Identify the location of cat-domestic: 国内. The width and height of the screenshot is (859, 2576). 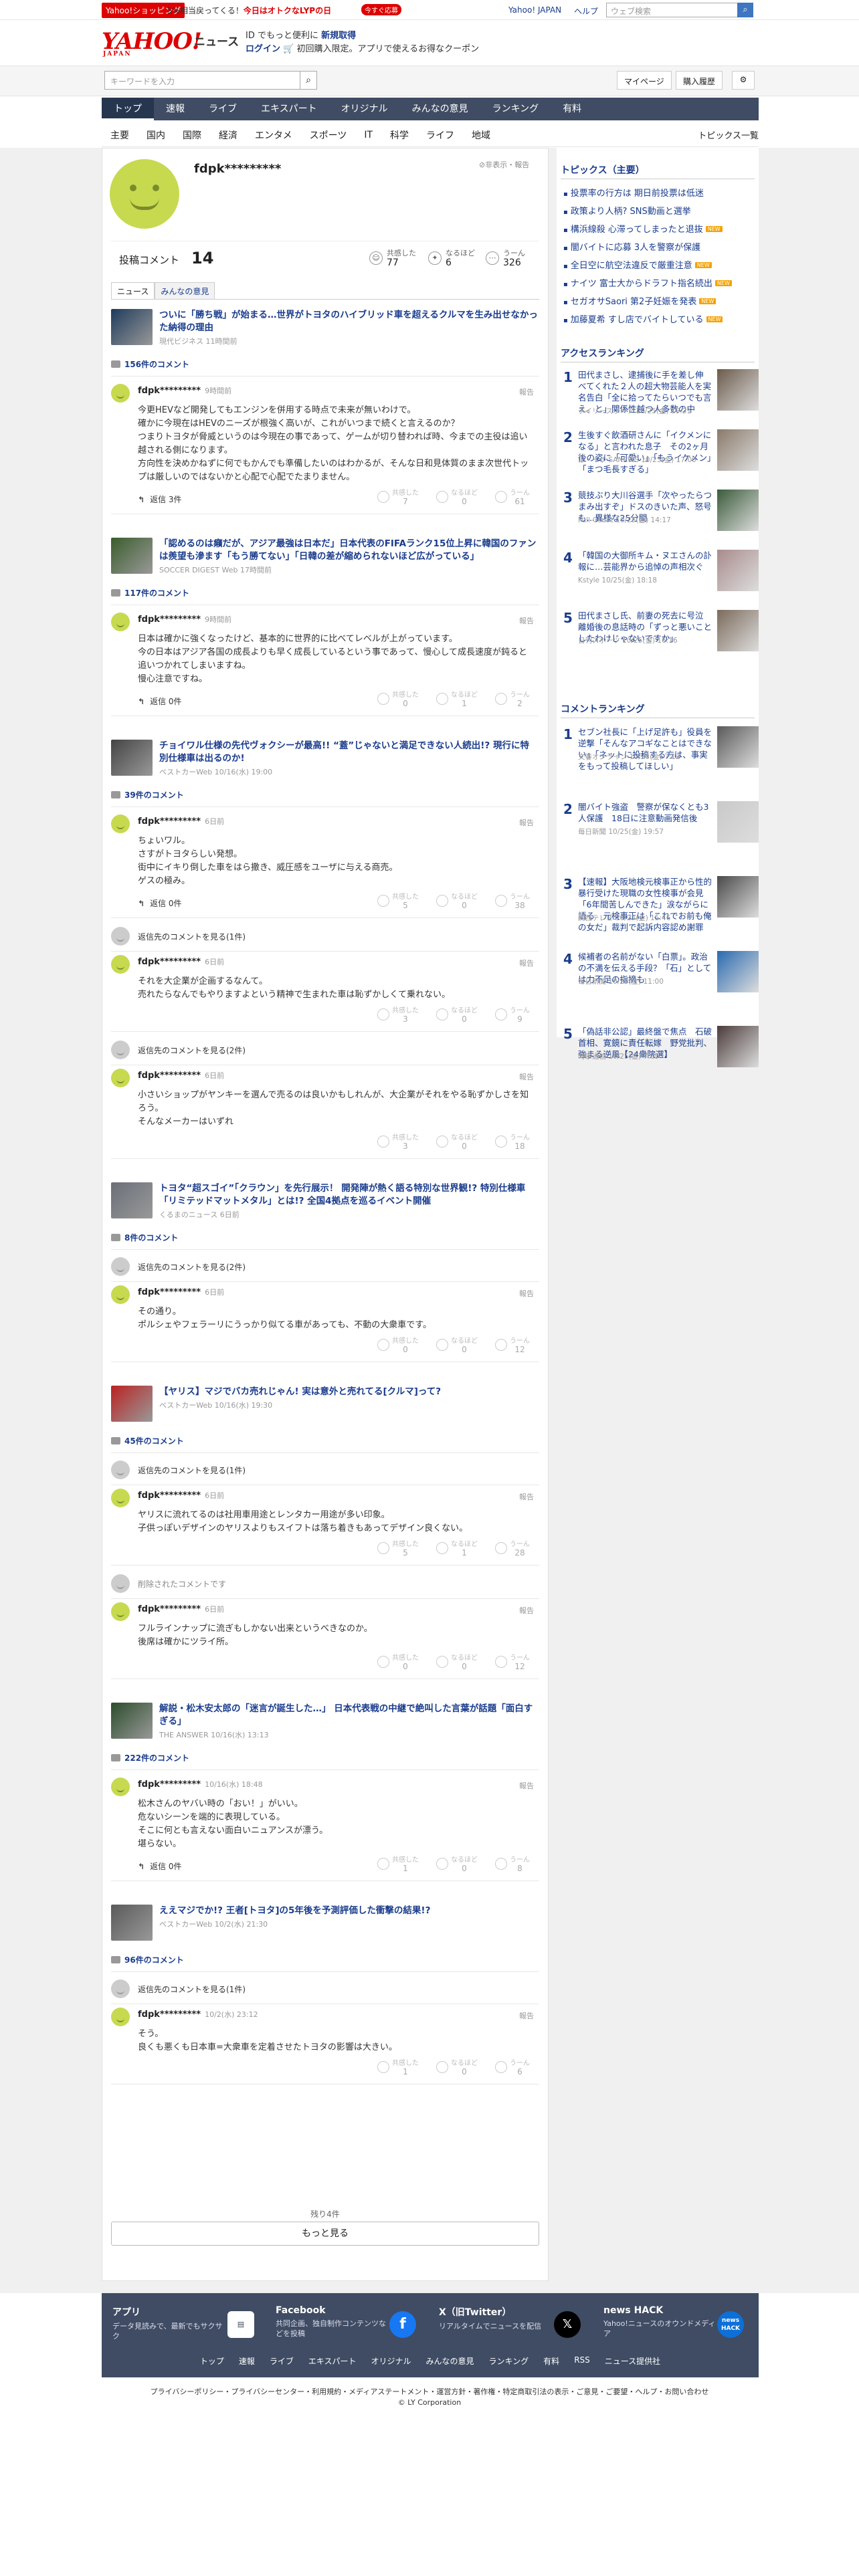
(156, 135).